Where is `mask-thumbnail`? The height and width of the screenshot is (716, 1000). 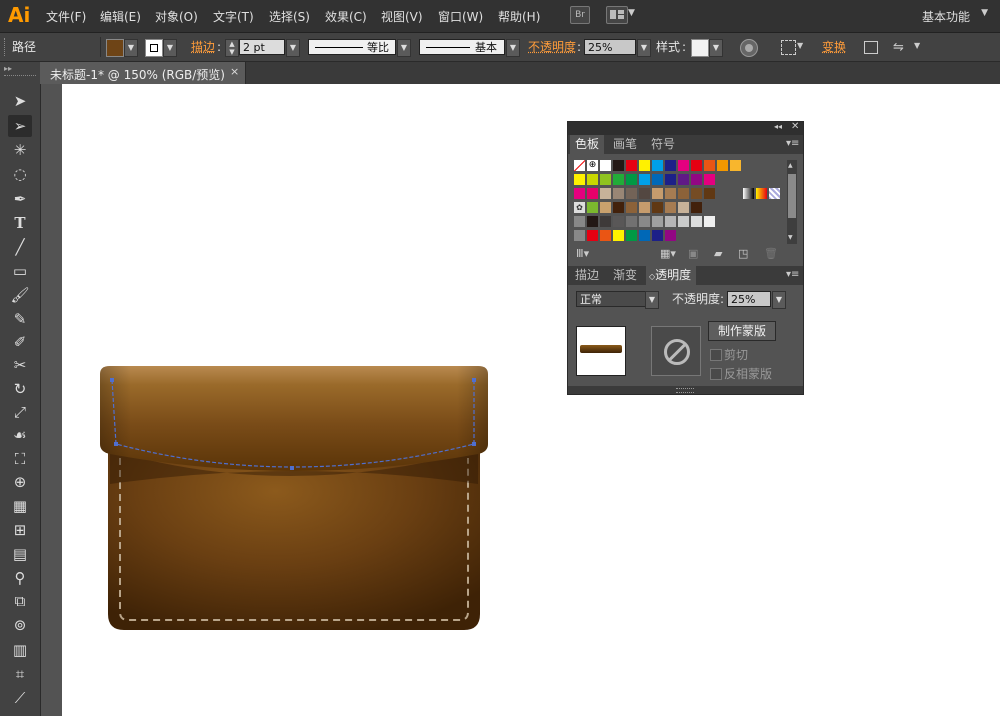 mask-thumbnail is located at coordinates (676, 351).